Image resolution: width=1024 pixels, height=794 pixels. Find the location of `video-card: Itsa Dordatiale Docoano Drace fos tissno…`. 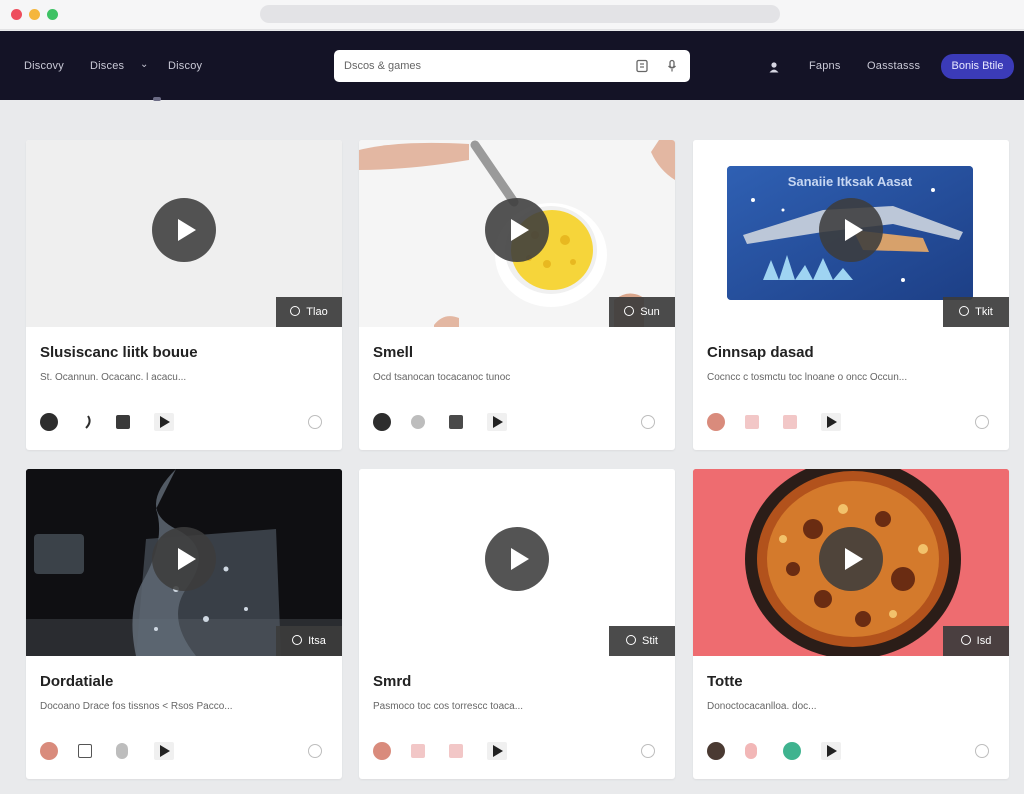

video-card: Itsa Dordatiale Docoano Drace fos tissno… is located at coordinates (184, 624).